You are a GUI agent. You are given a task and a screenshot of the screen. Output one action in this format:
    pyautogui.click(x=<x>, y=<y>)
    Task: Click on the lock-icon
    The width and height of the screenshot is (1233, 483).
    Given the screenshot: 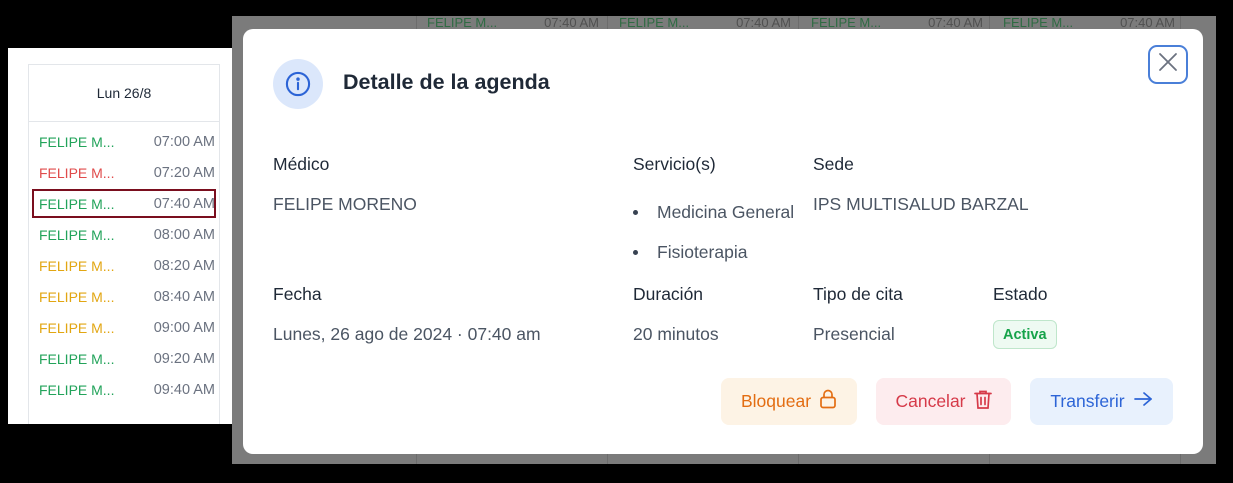 What is the action you would take?
    pyautogui.click(x=828, y=401)
    